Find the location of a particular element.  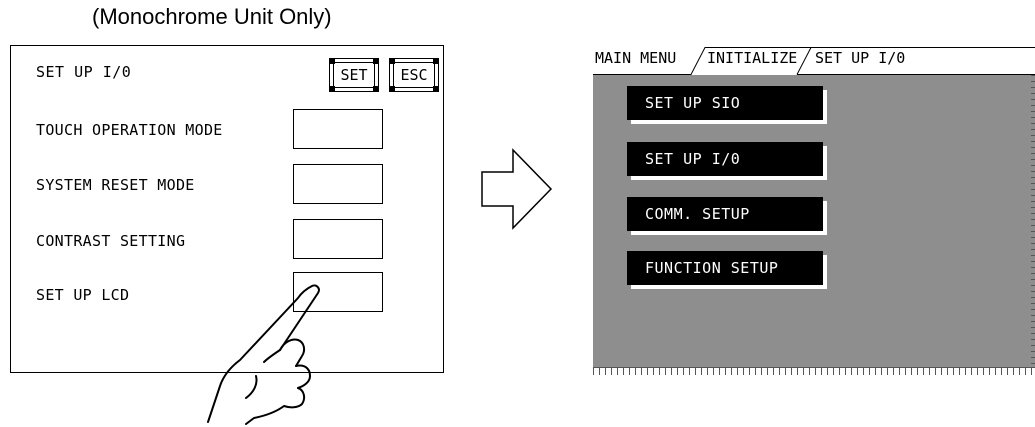

menu-comm-setup-button: COMM. SETUP is located at coordinates (727, 216).